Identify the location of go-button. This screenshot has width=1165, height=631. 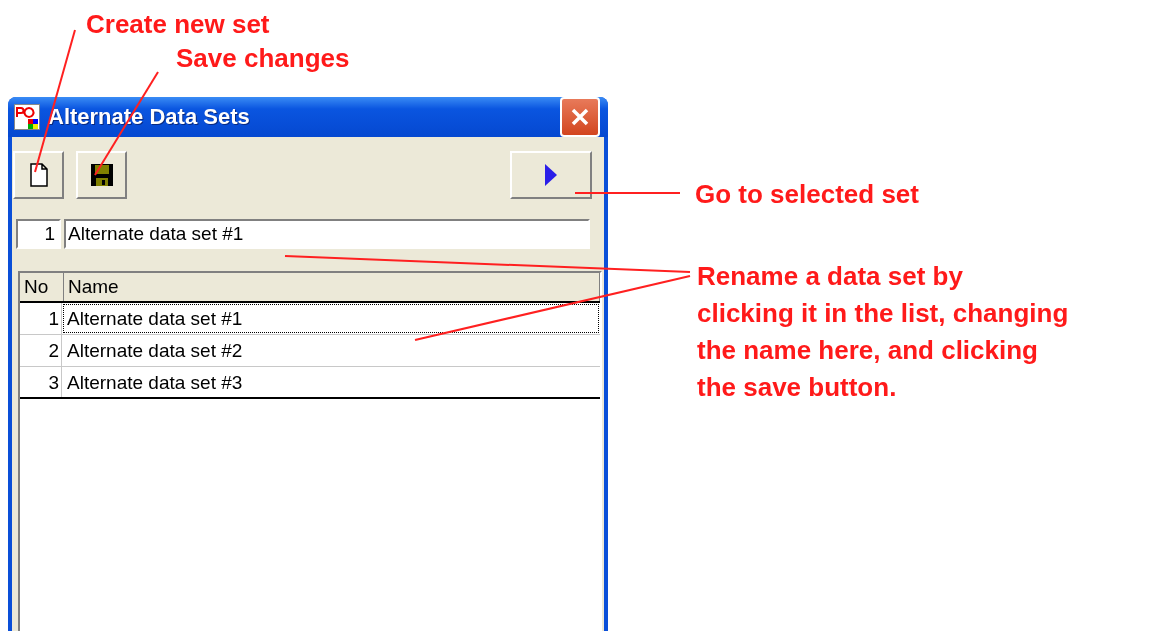
(551, 175).